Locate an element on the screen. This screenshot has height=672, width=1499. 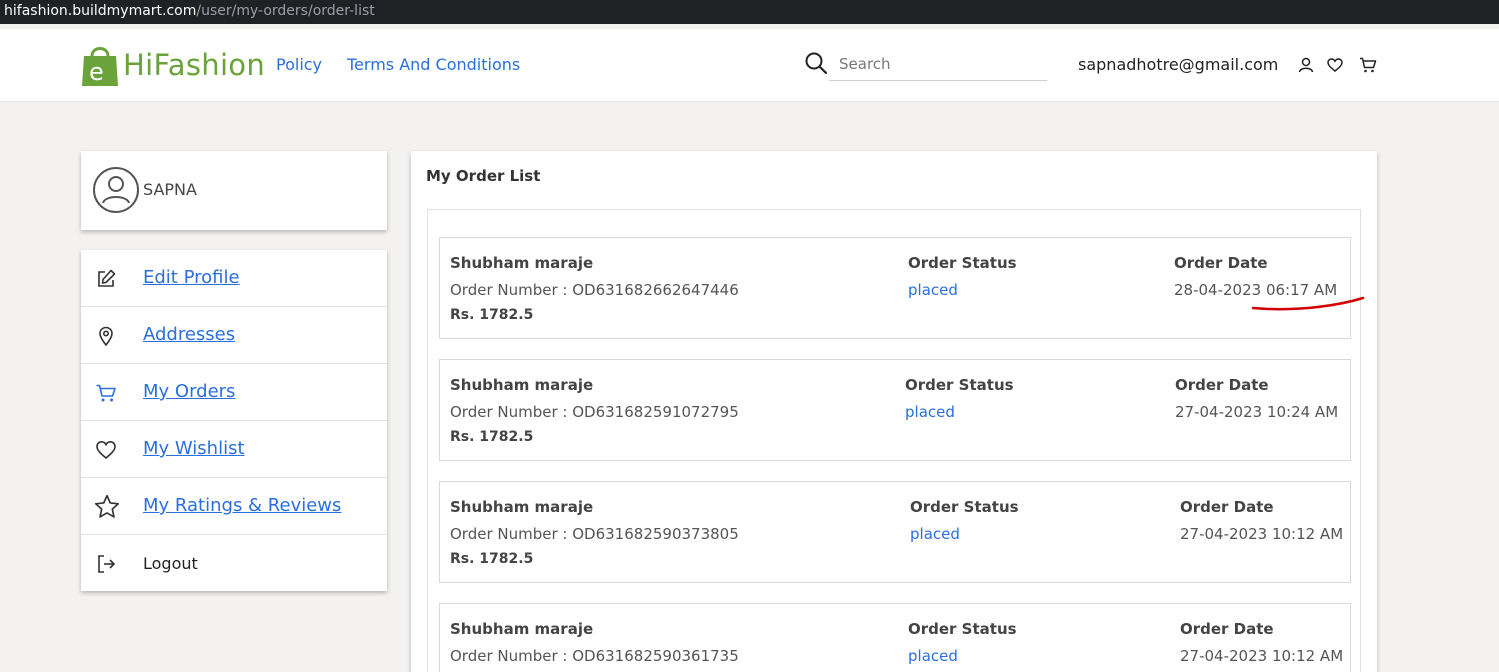
menu-item-addresses: Addresses is located at coordinates (234, 335).